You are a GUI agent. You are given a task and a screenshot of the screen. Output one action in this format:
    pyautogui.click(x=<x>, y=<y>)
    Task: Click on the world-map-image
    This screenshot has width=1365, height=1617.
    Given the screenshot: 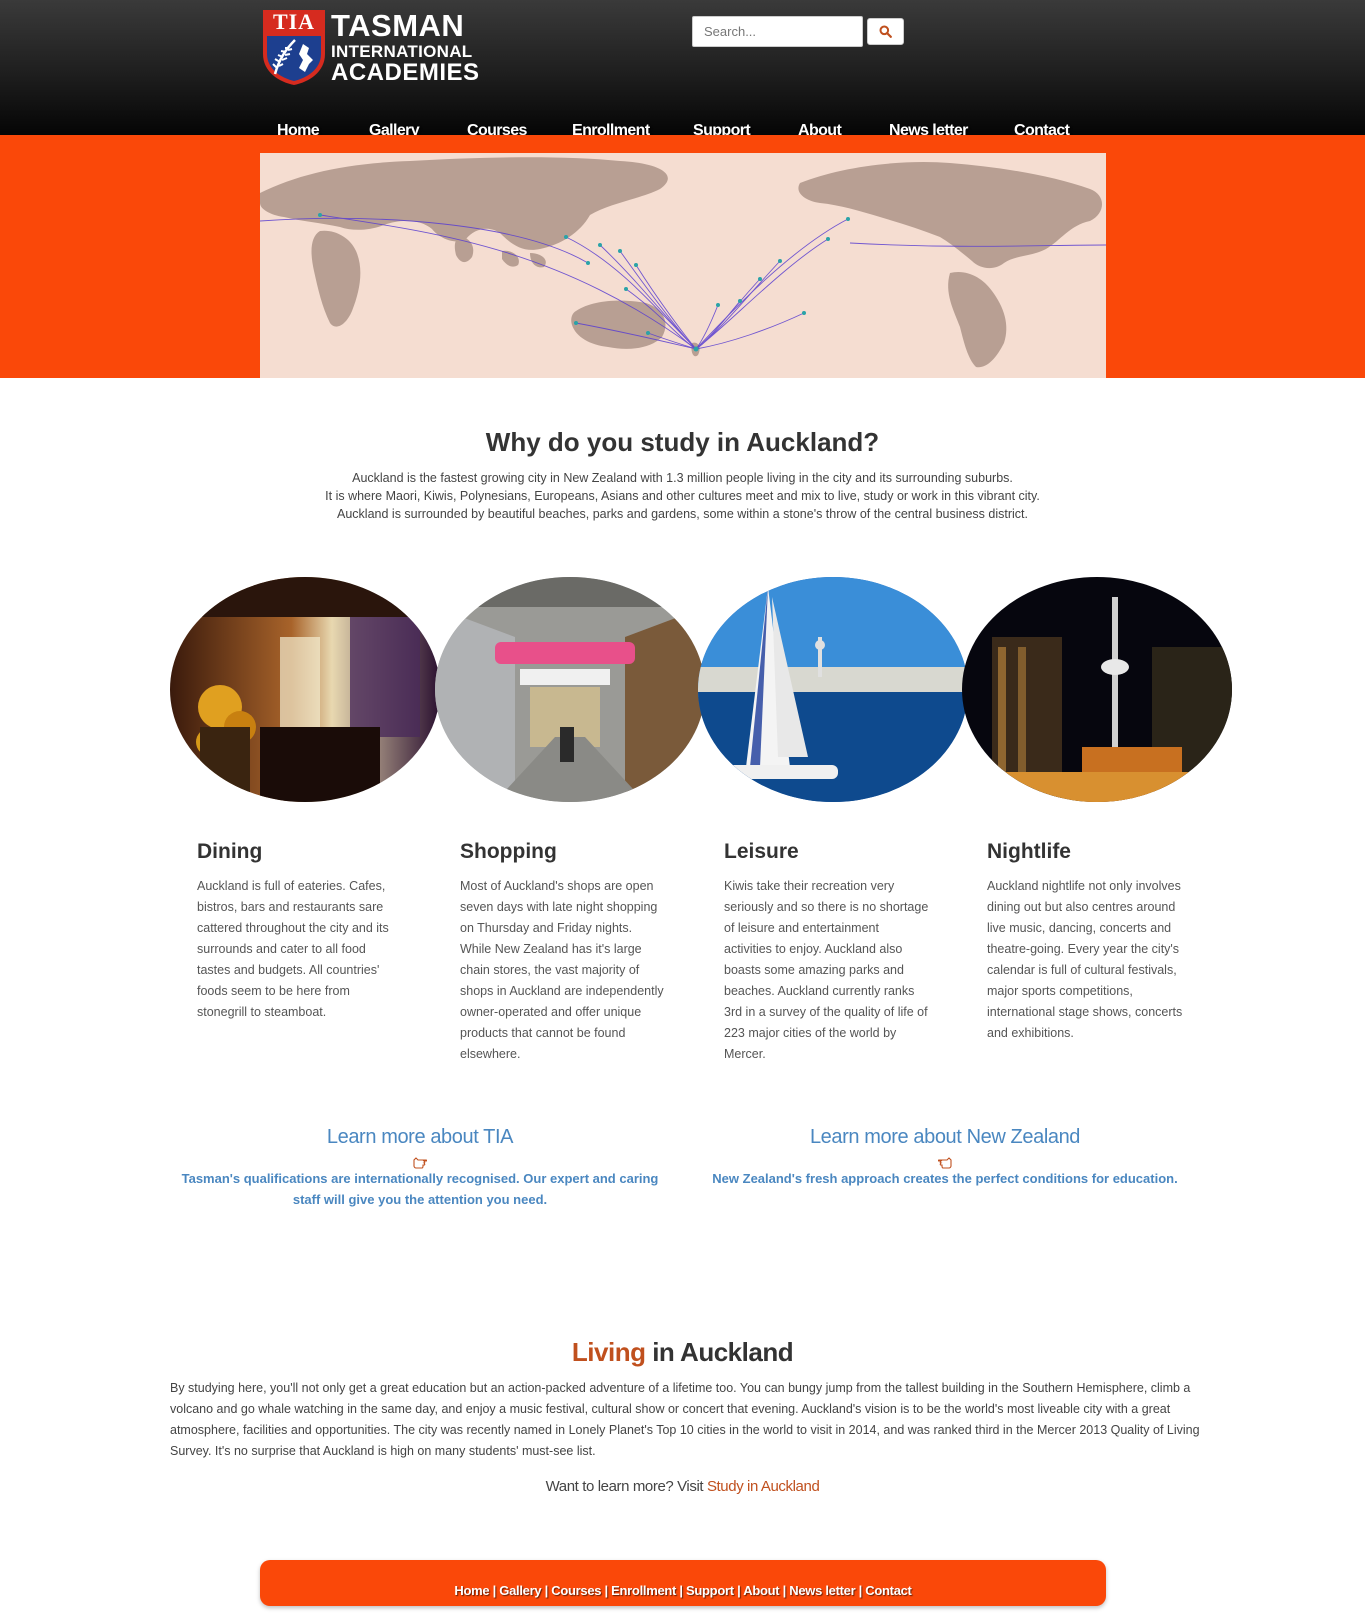 What is the action you would take?
    pyautogui.click(x=683, y=265)
    